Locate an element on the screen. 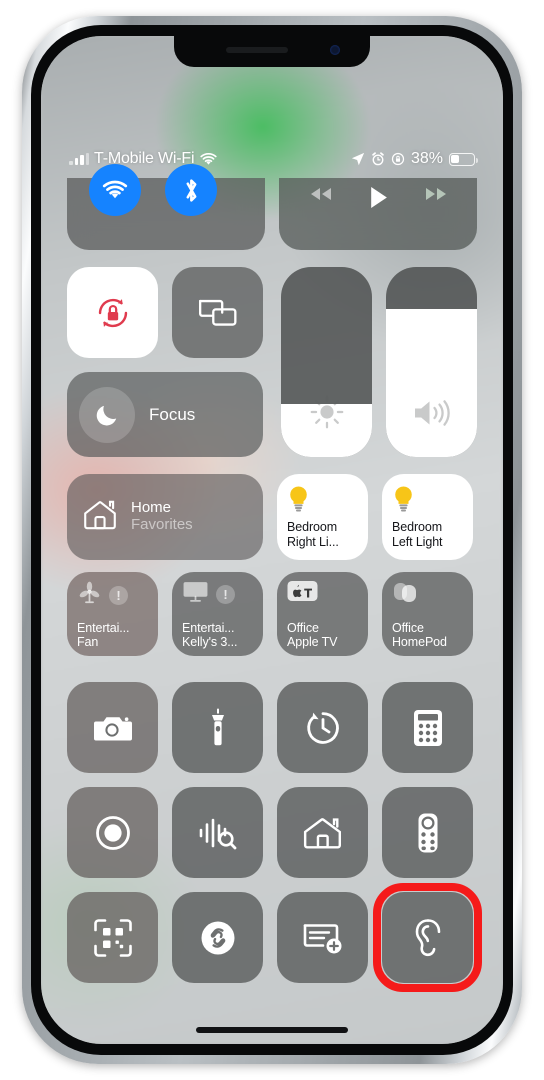 This screenshot has height=1080, width=544. screen-record-icon is located at coordinates (112, 832).